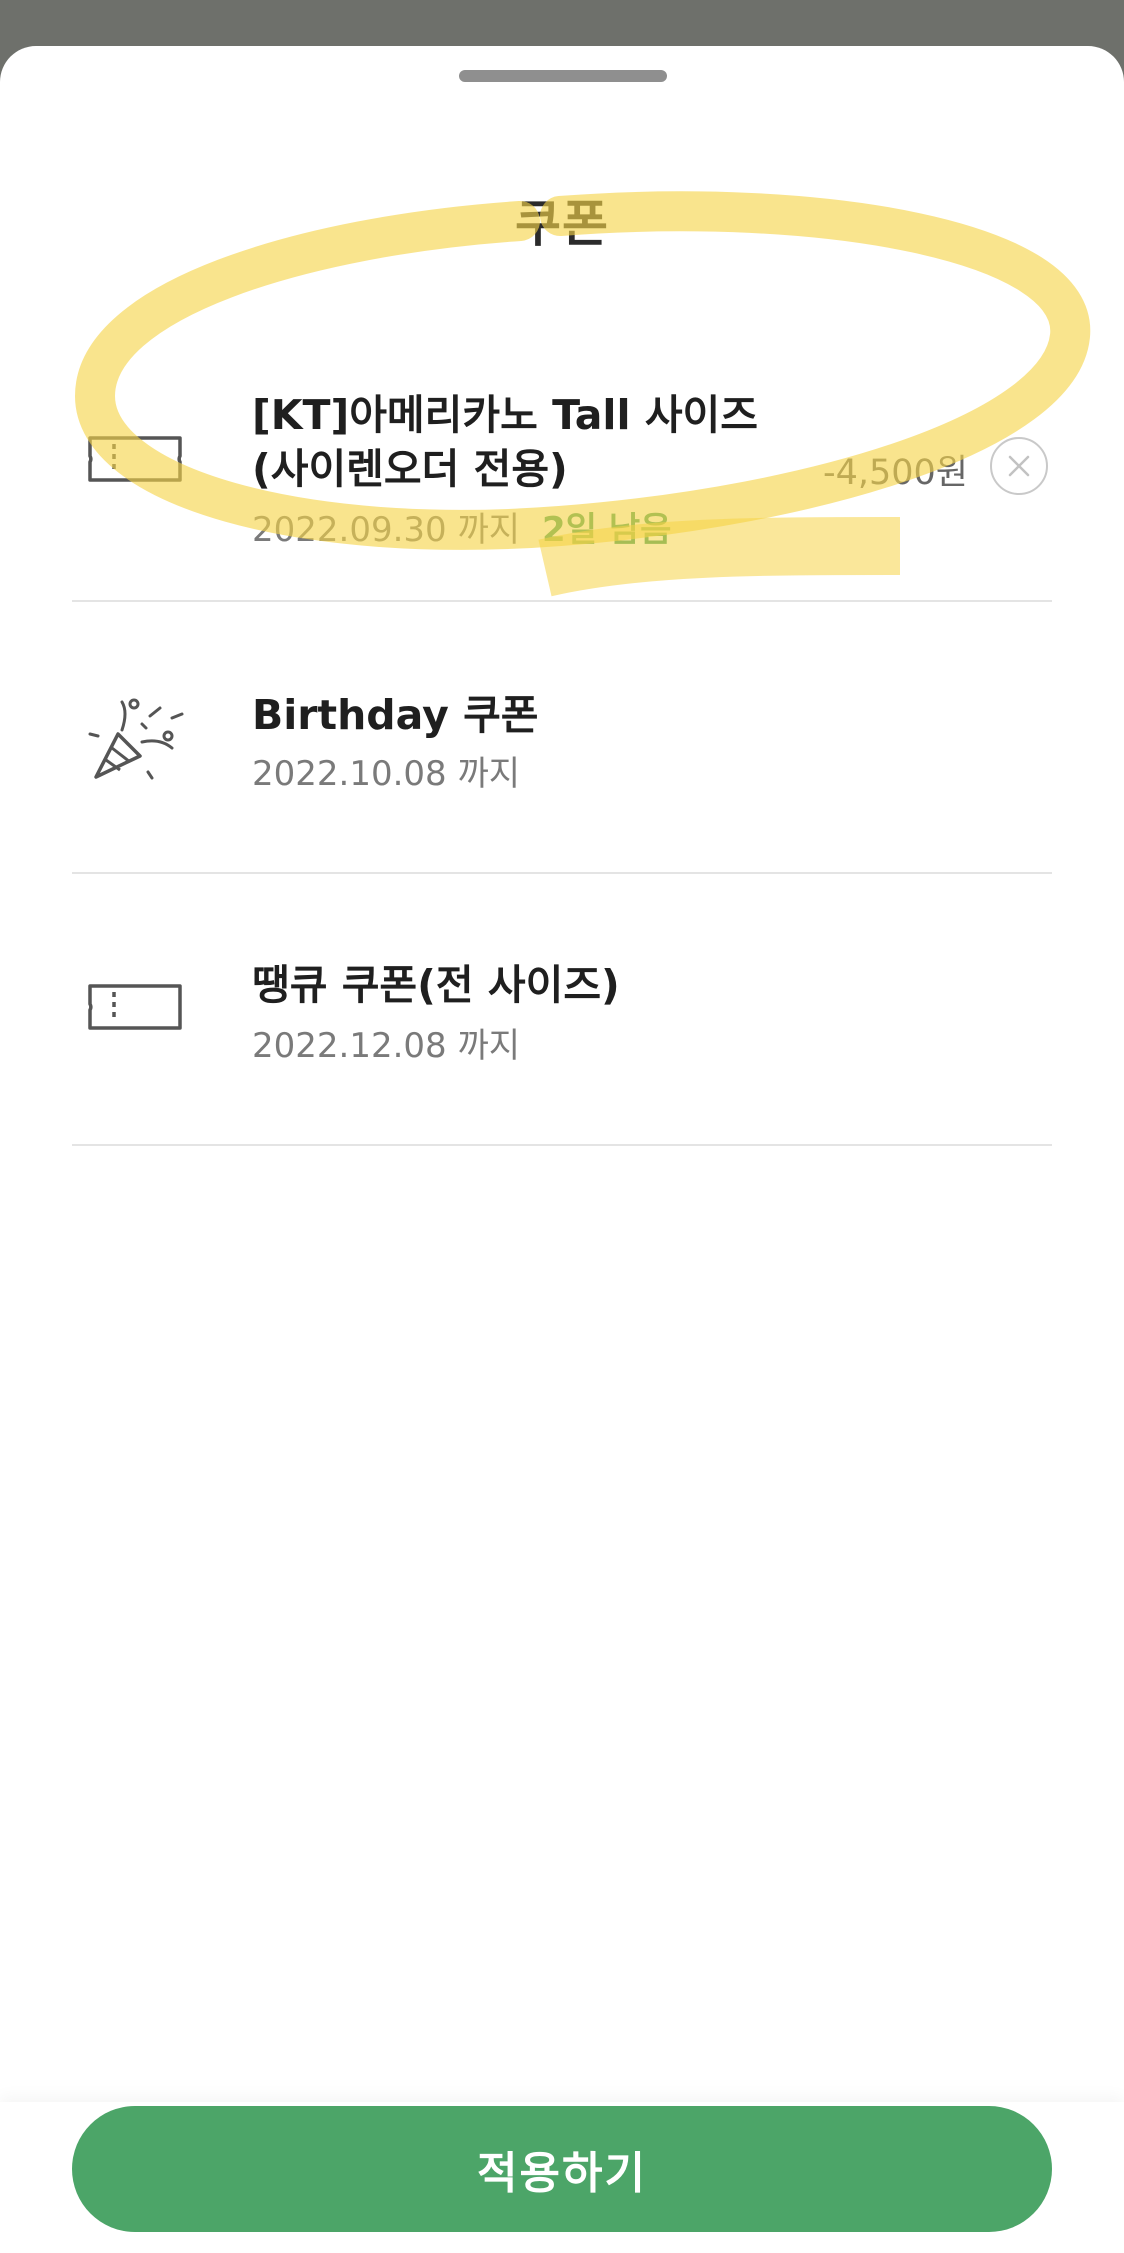  I want to click on coupon-expiry-date: 2022.10.08 까지, so click(386, 774).